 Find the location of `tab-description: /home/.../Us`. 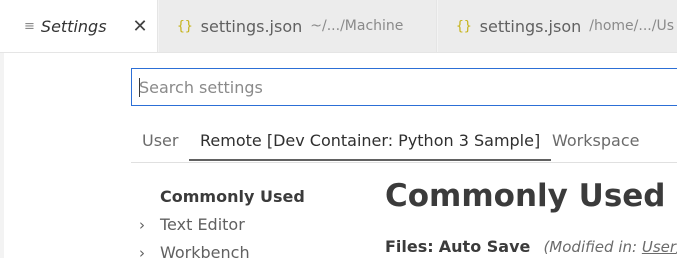

tab-description: /home/.../Us is located at coordinates (631, 26).